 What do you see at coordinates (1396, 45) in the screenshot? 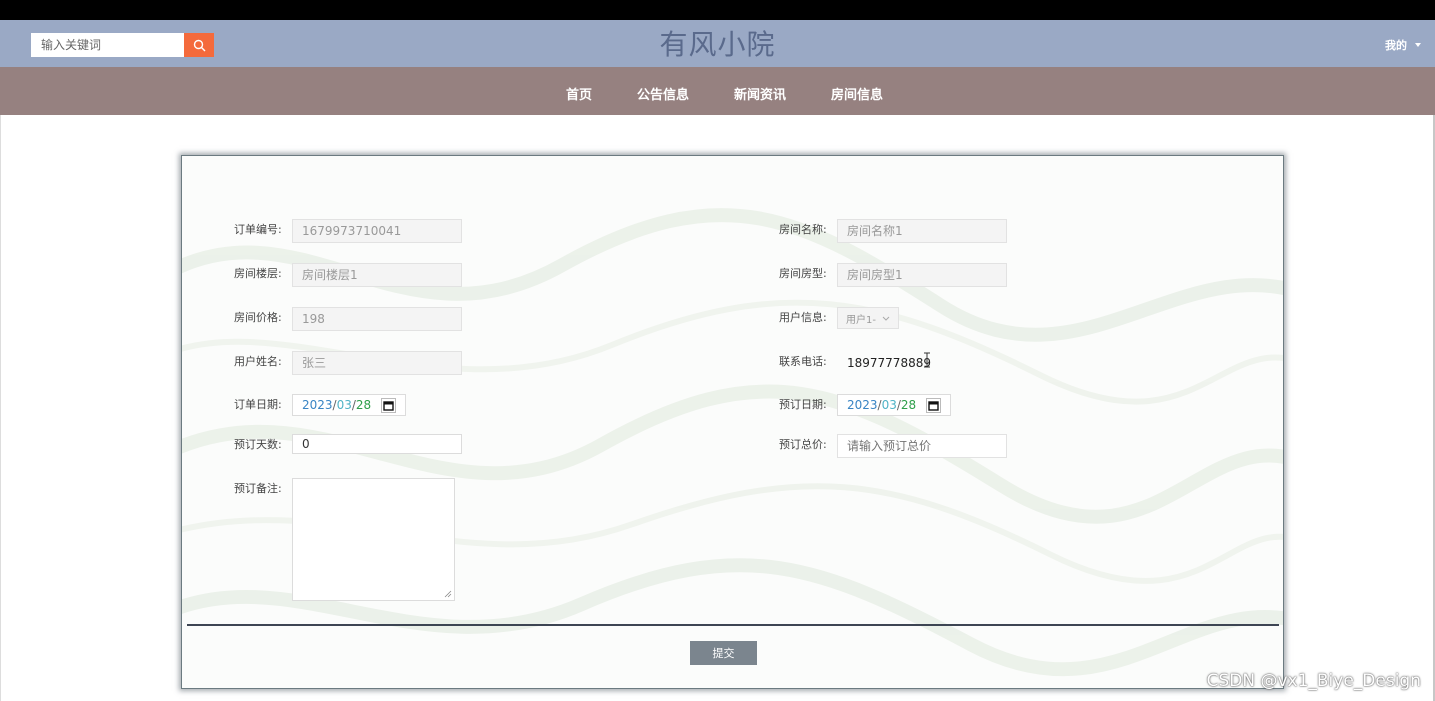
I see `user-menu-label: 我的` at bounding box center [1396, 45].